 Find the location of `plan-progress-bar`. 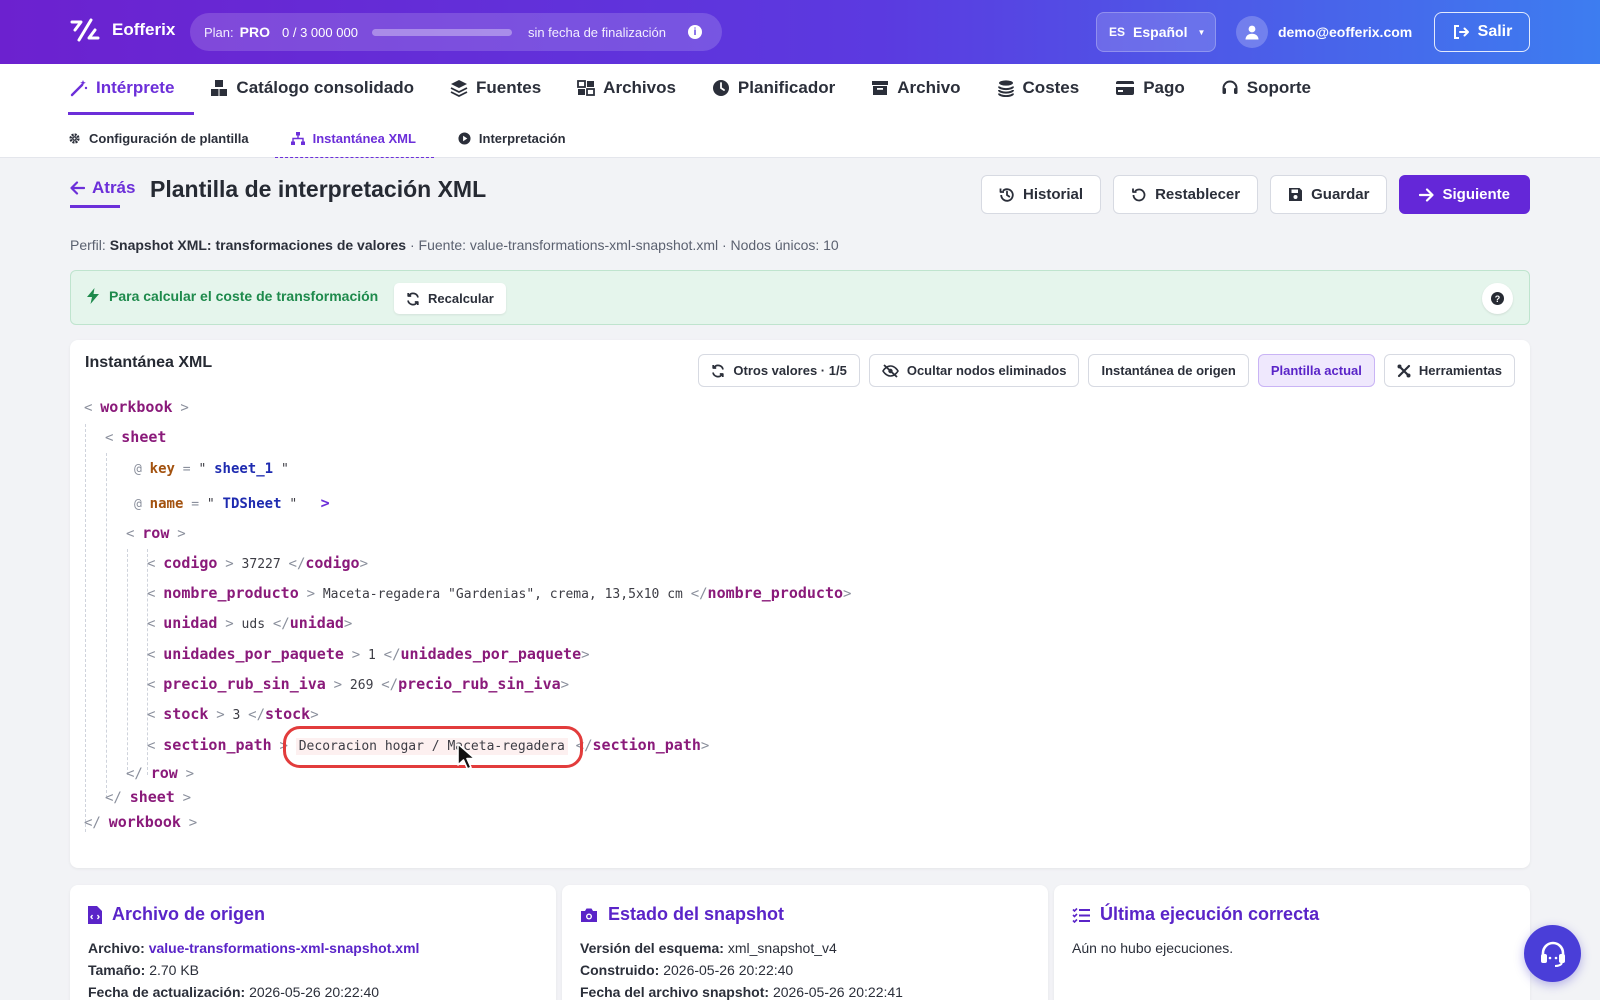

plan-progress-bar is located at coordinates (441, 32).